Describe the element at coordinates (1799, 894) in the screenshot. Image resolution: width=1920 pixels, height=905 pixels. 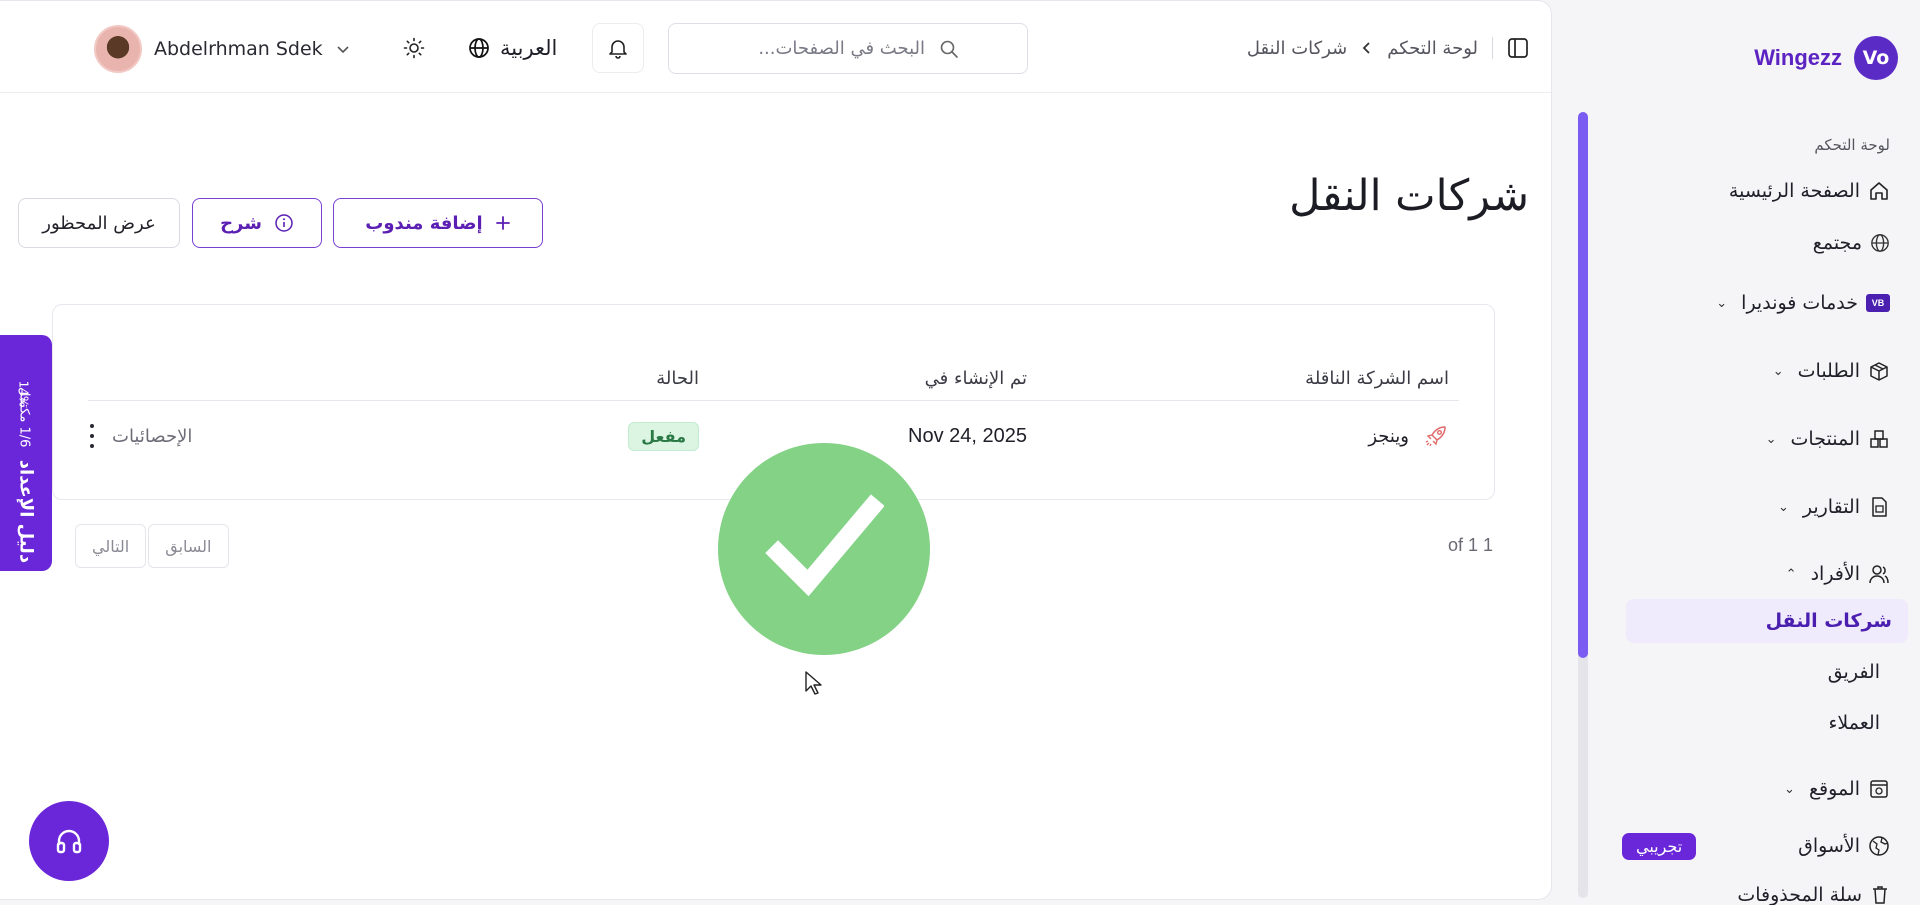
I see `sidebar-item-label: سلة المحذوفات` at that location.